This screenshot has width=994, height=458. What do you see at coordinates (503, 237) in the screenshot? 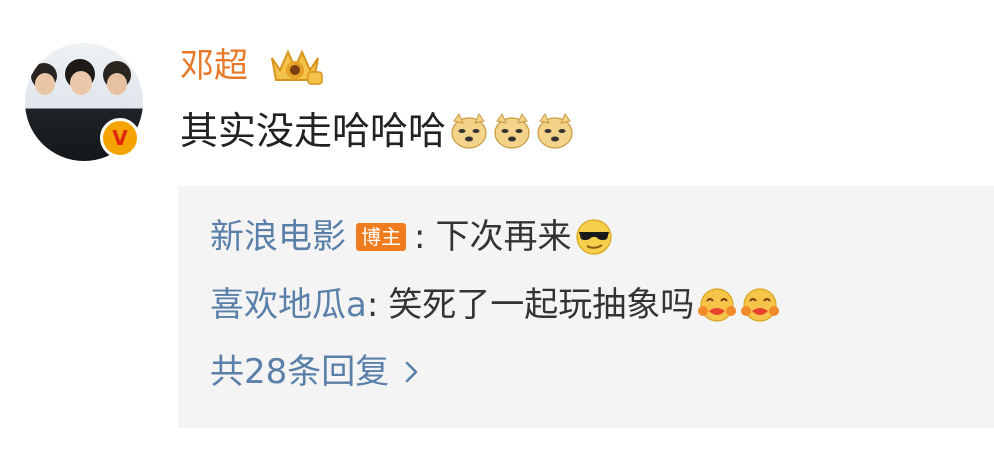
I see `reply-text: 下次再来` at bounding box center [503, 237].